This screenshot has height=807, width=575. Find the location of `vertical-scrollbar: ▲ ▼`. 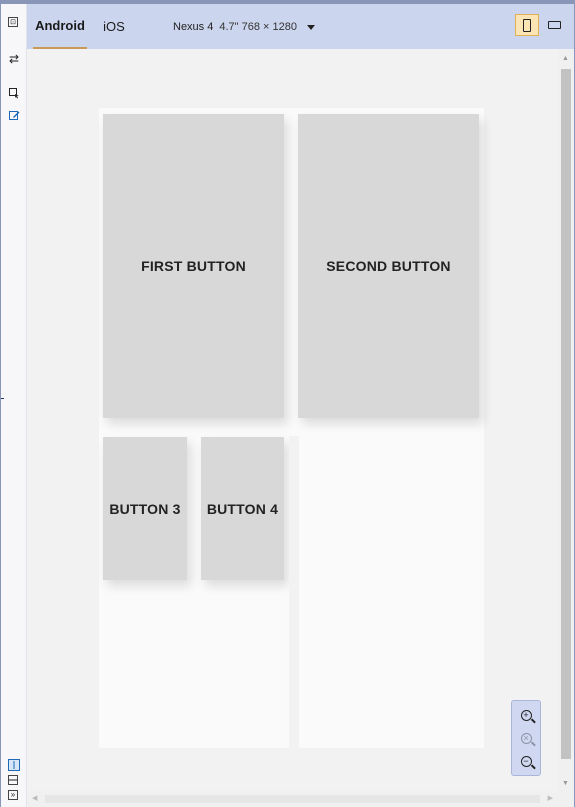

vertical-scrollbar: ▲ ▼ is located at coordinates (566, 420).